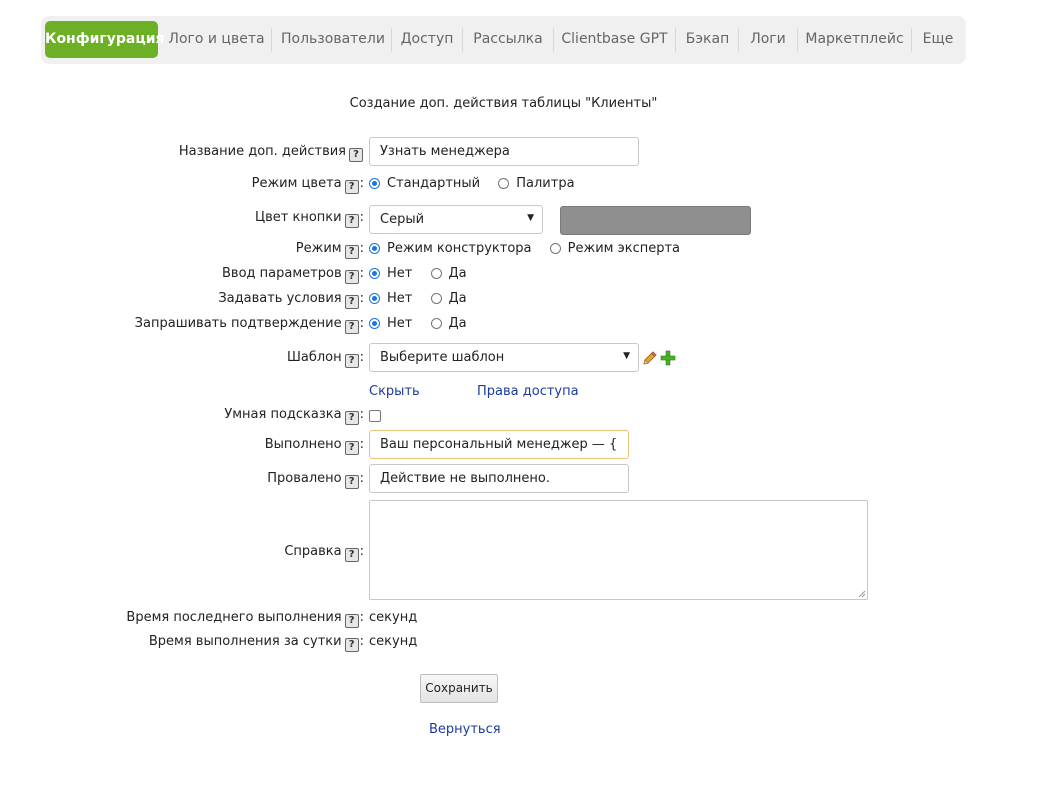  I want to click on help-textarea, so click(618, 550).